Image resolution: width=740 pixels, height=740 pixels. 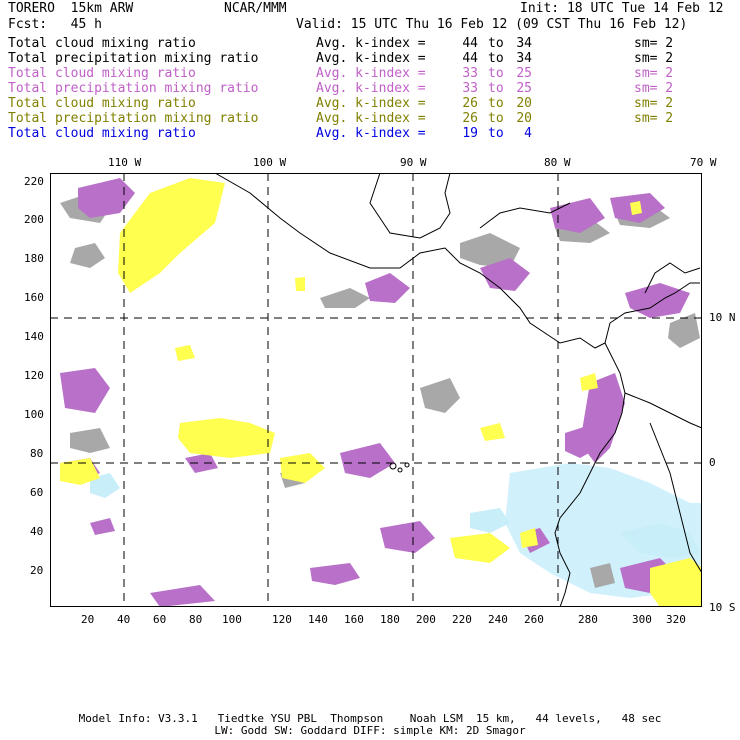 I want to click on x-tick: 240, so click(x=498, y=619).